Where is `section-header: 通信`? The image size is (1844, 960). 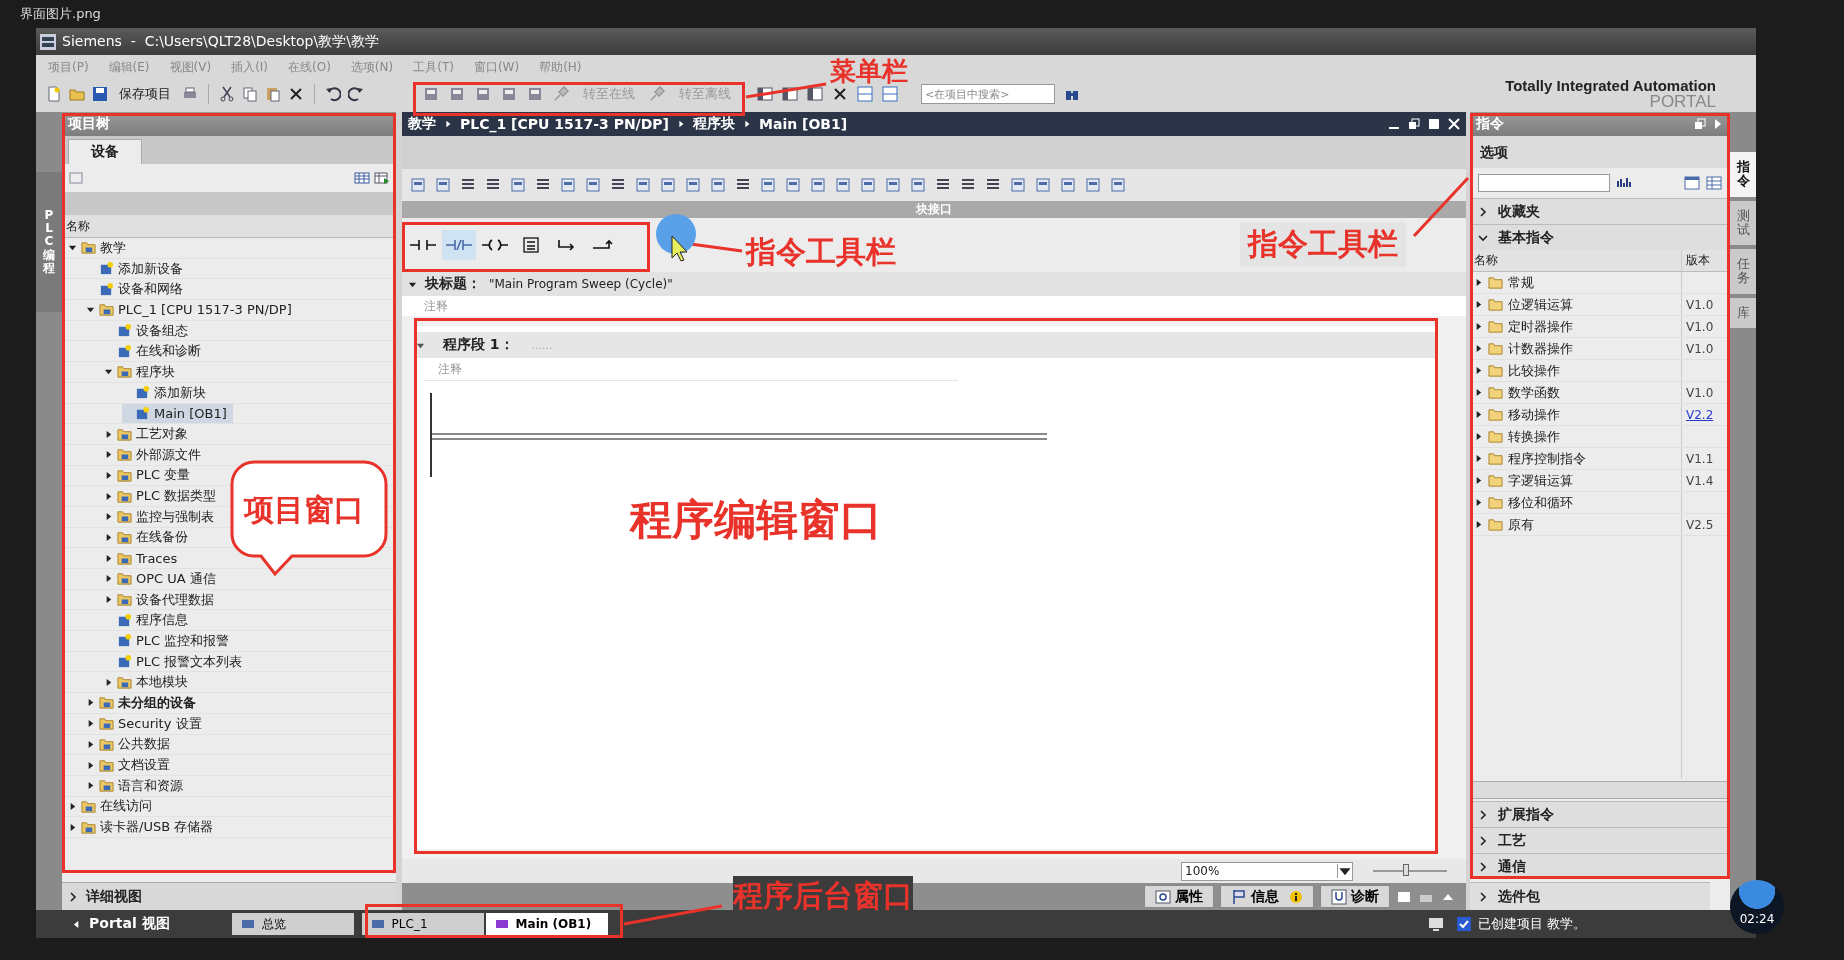
section-header: 通信 is located at coordinates (1600, 866).